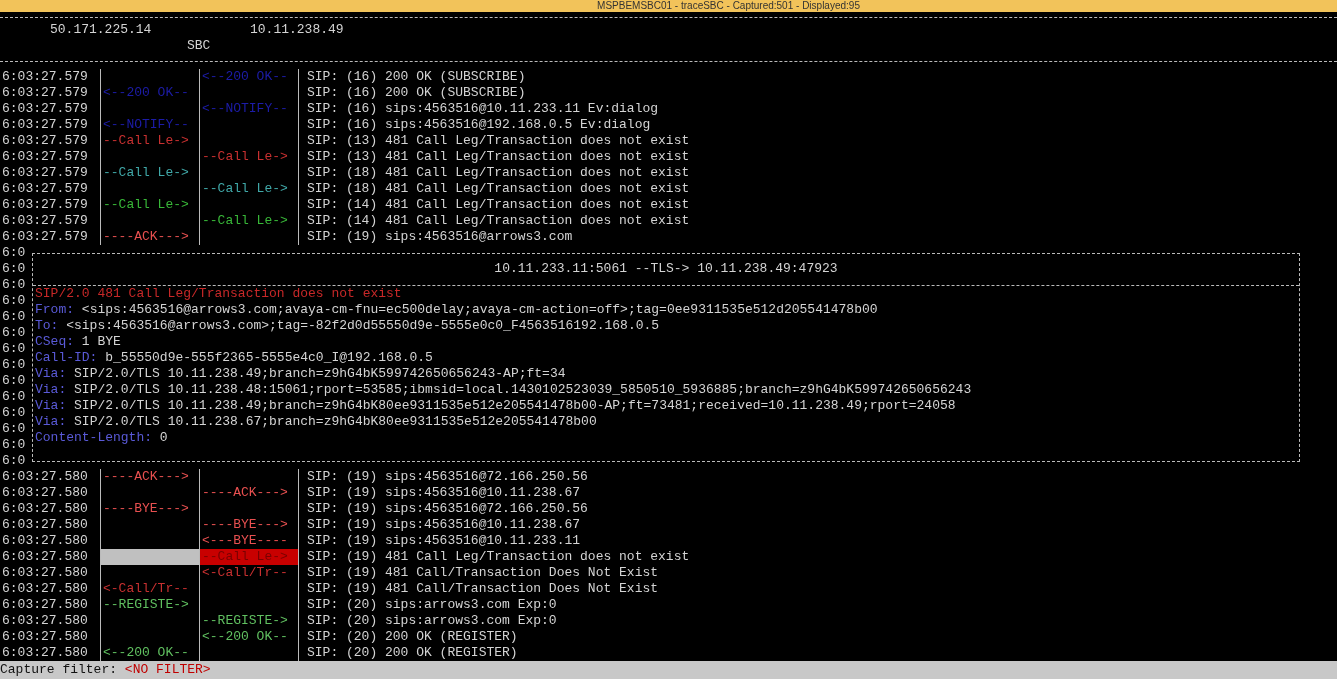 The width and height of the screenshot is (1337, 679). Describe the element at coordinates (199, 45) in the screenshot. I see `host-label: SBC` at that location.